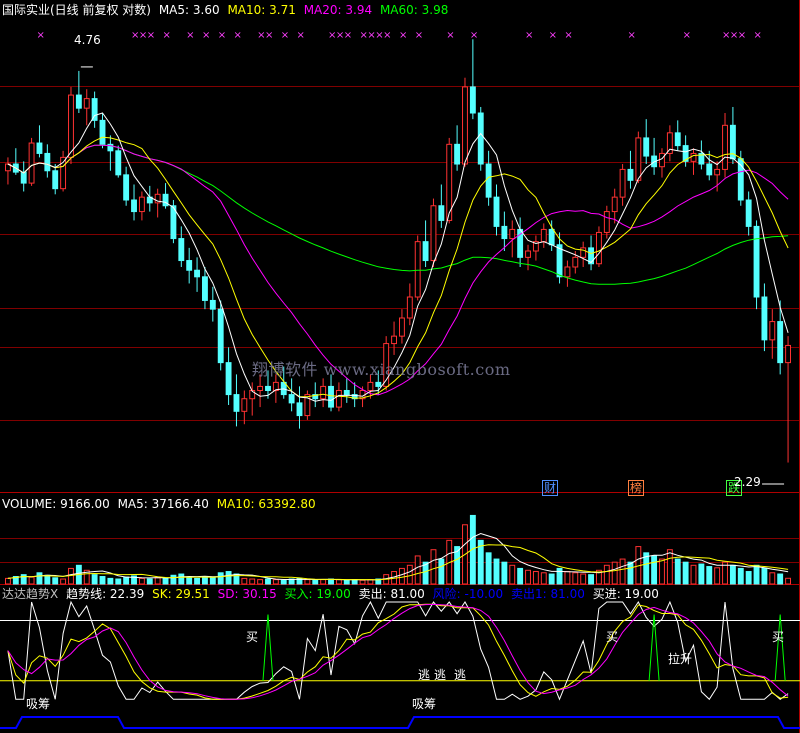 This screenshot has width=800, height=733. What do you see at coordinates (636, 488) in the screenshot?
I see `event-tag-list: 榜` at bounding box center [636, 488].